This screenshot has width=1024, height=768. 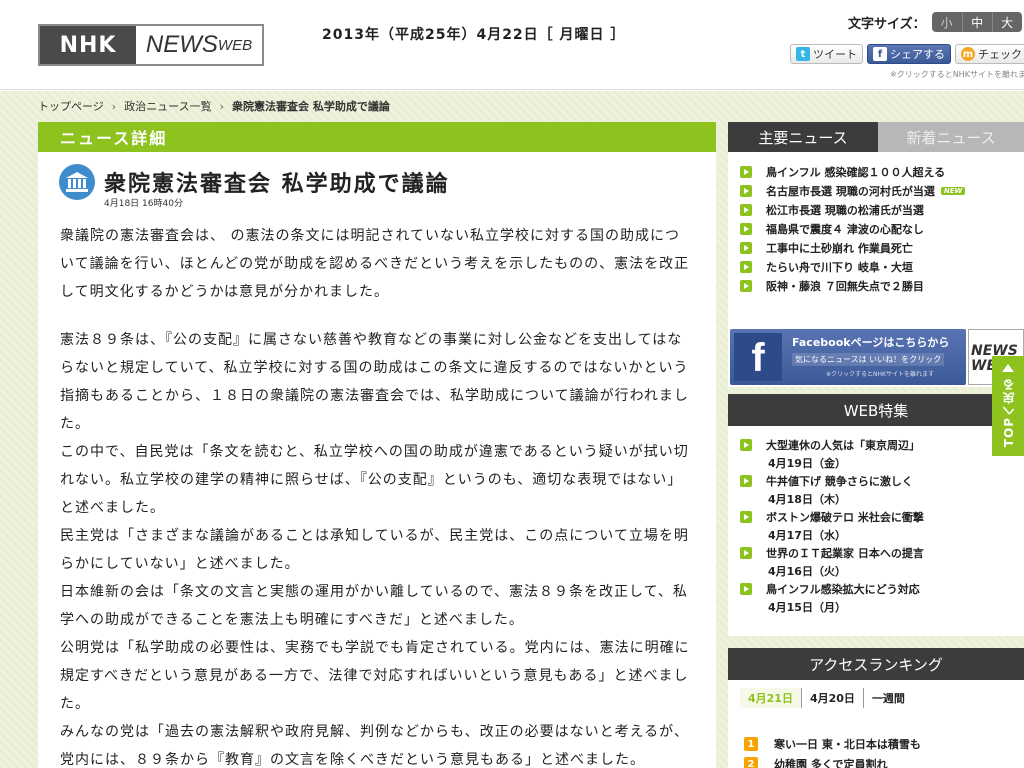 I want to click on news-item: 松江市長選 現職の松浦氏が当選, so click(x=876, y=209).